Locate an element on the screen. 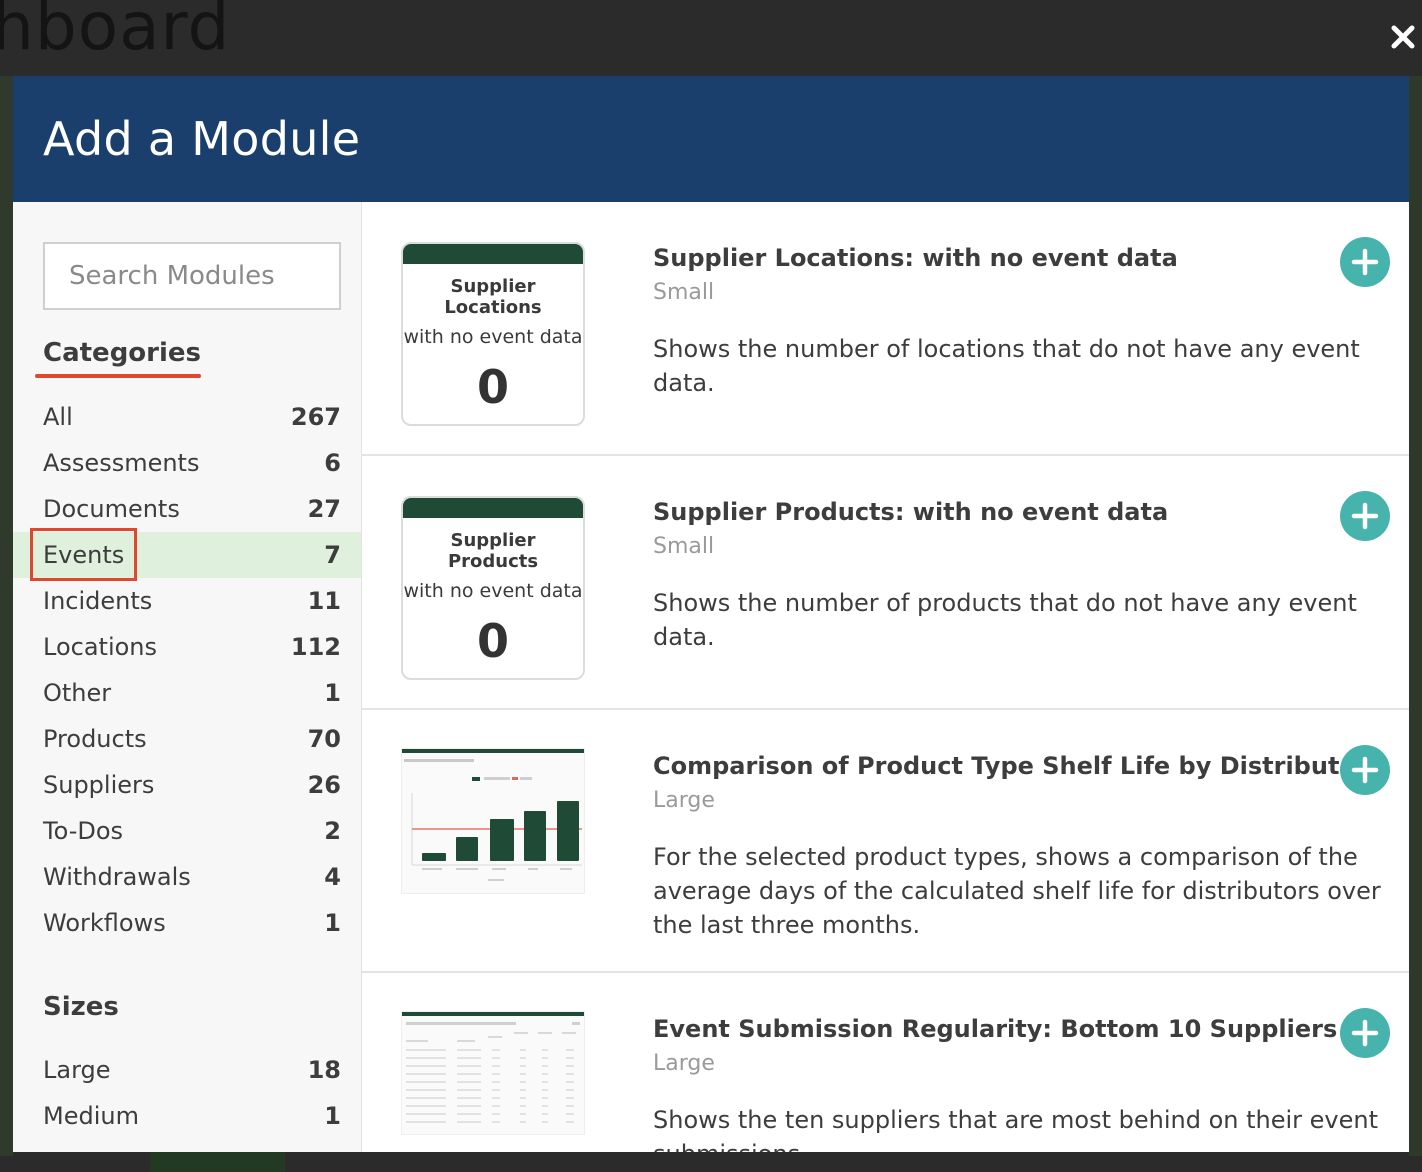 This screenshot has height=1172, width=1422. category-count: 26 is located at coordinates (324, 785).